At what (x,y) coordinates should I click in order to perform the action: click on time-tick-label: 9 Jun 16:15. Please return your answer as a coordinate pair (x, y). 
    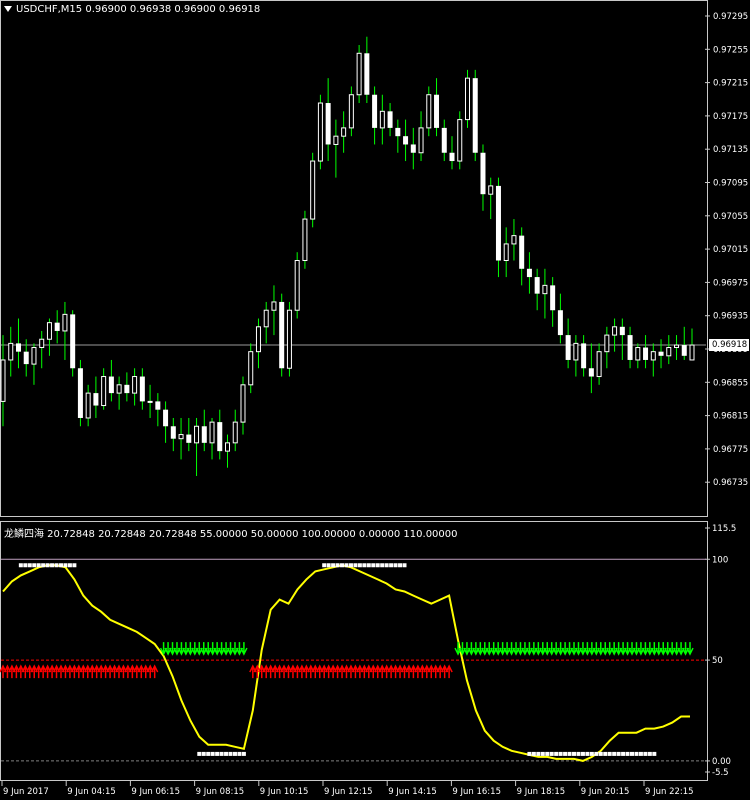
    Looking at the image, I should click on (476, 792).